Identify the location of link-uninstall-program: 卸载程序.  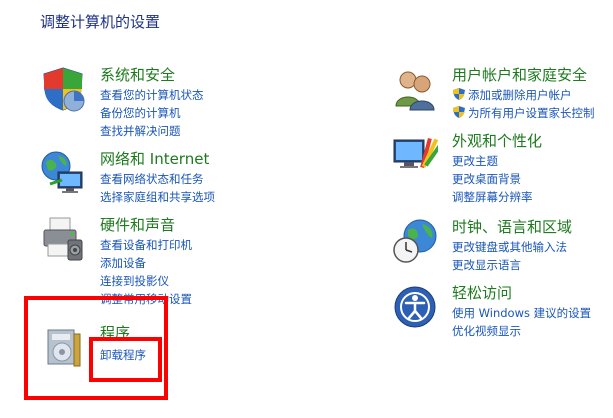
(123, 355).